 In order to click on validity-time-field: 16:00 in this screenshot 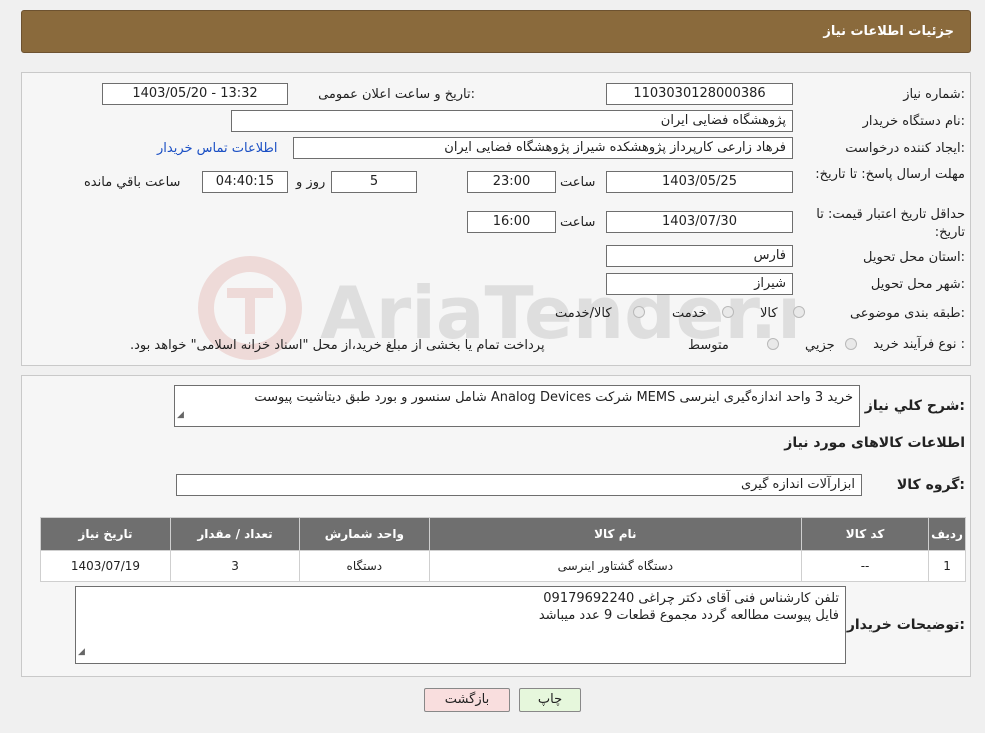, I will do `click(511, 222)`.